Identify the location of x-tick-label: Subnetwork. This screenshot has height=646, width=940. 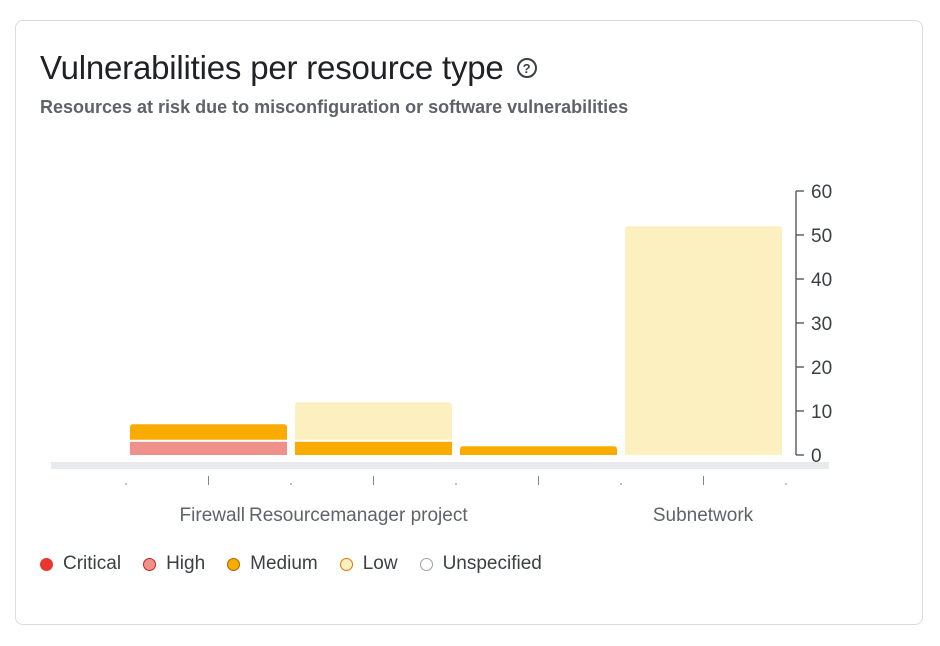
(703, 515).